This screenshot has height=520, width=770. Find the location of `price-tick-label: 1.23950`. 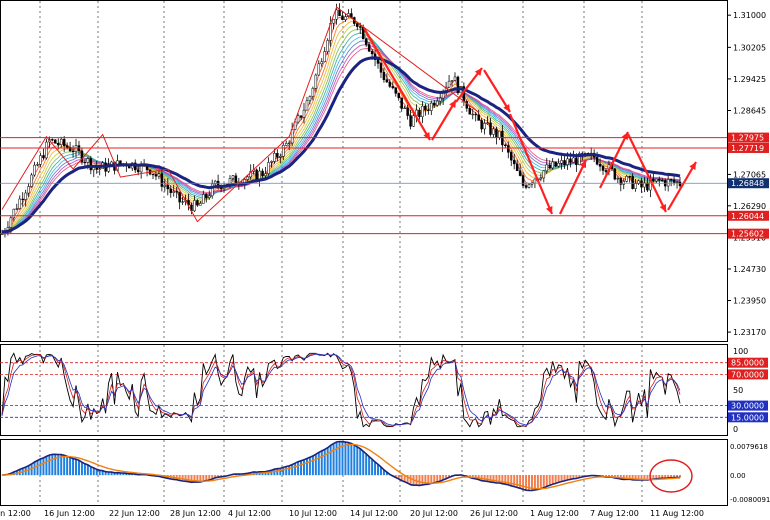

price-tick-label: 1.23950 is located at coordinates (749, 301).